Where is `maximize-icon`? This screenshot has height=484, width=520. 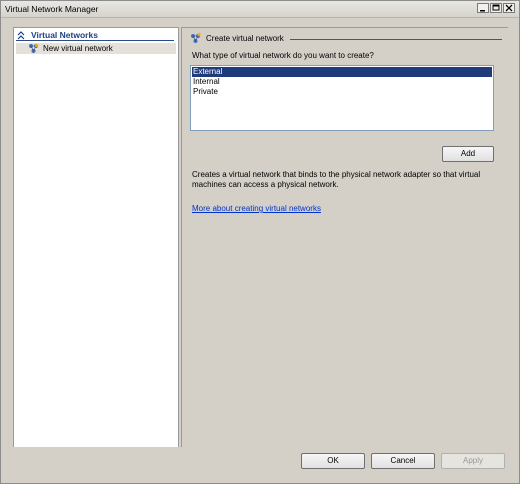 maximize-icon is located at coordinates (496, 7).